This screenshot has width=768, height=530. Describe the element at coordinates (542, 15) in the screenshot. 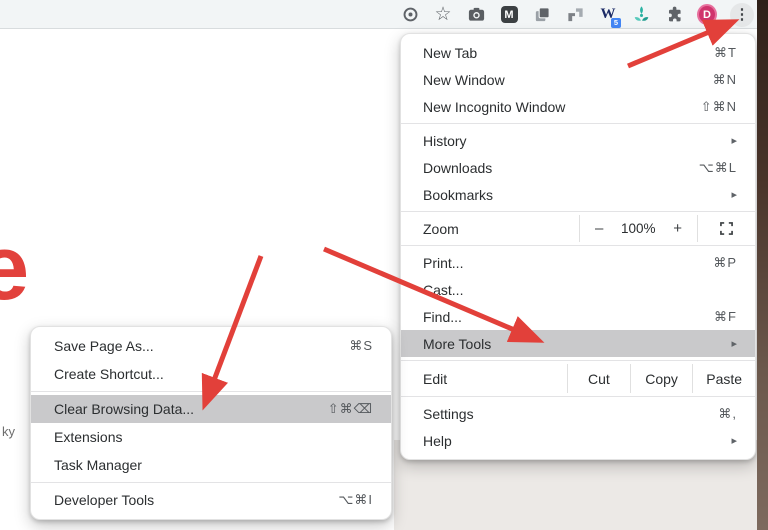

I see `copy-pages-icon` at that location.